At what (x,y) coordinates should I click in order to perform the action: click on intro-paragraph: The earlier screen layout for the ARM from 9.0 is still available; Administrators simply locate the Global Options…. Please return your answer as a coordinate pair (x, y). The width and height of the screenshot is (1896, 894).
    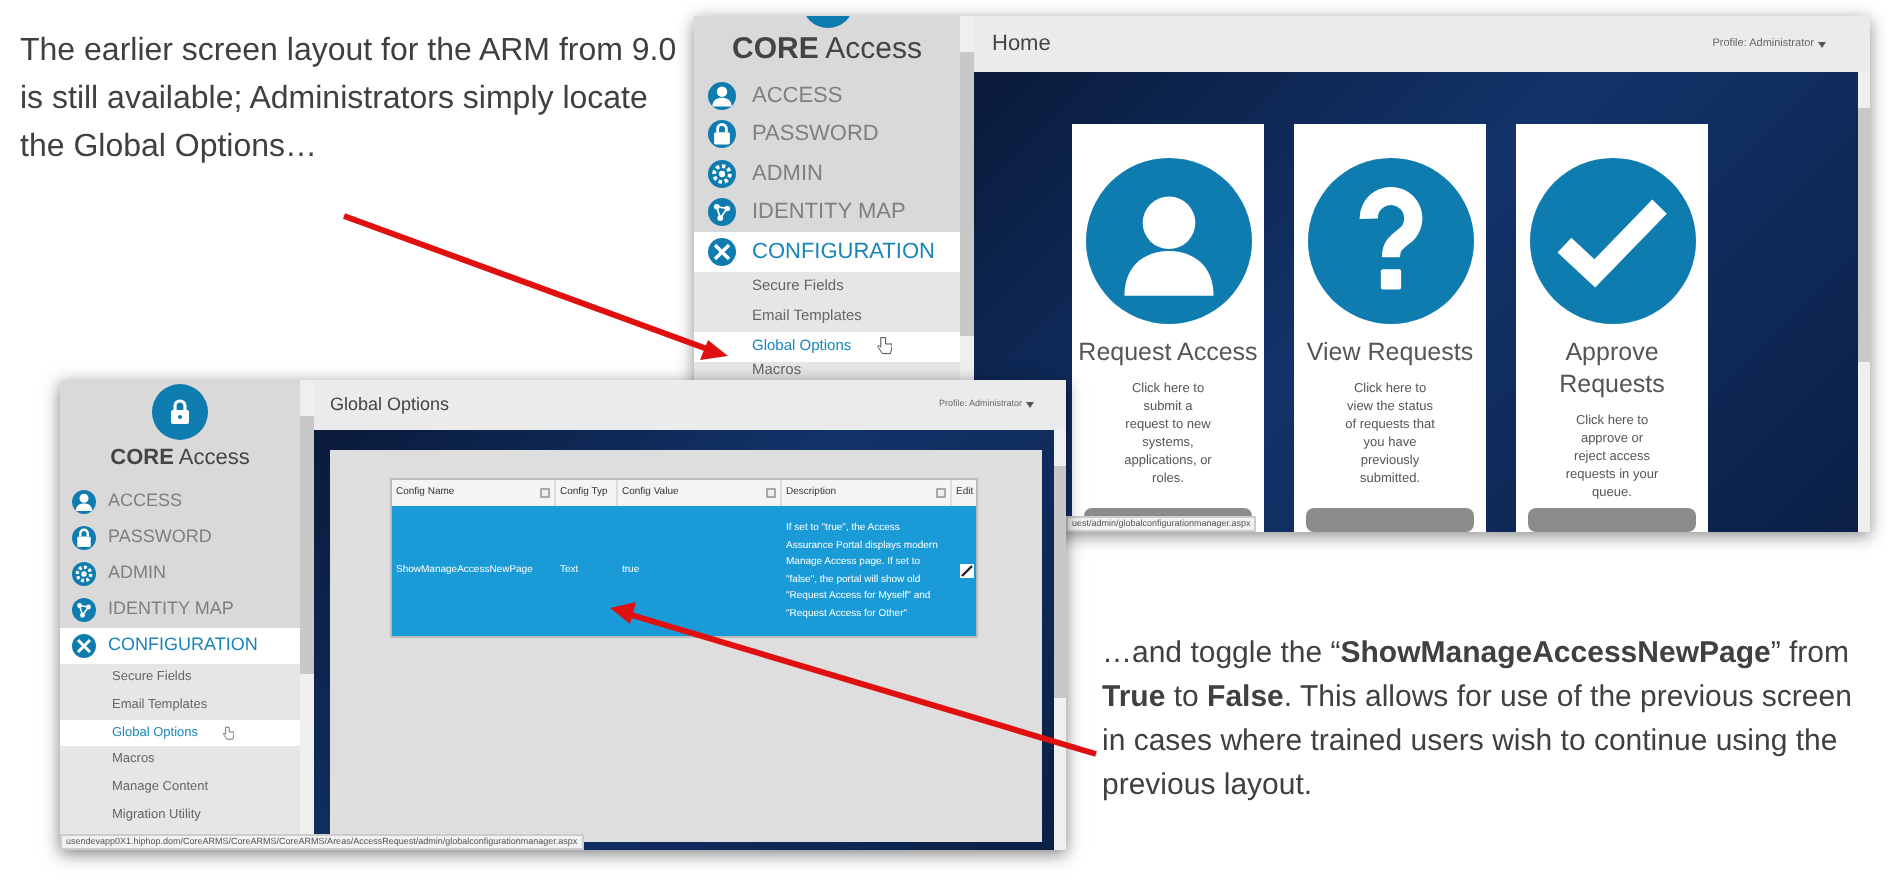
    Looking at the image, I should click on (349, 100).